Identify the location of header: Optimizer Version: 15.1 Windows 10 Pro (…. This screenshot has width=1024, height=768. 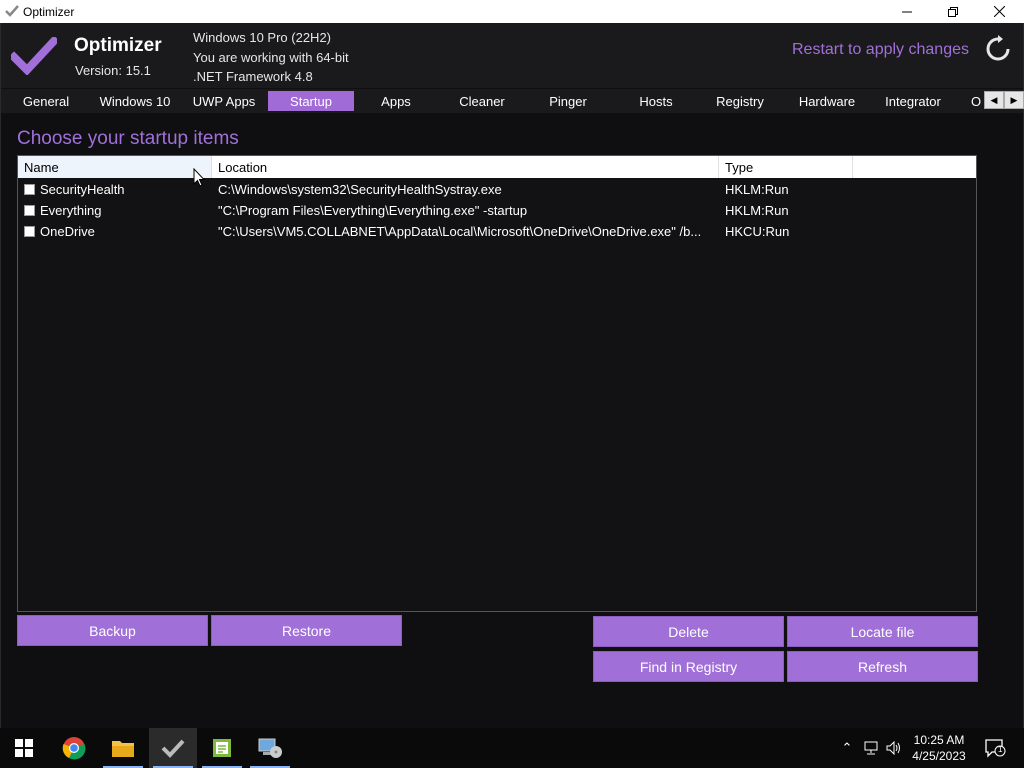
(512, 55).